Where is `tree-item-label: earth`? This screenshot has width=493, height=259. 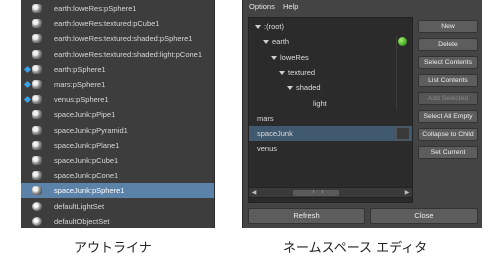
tree-item-label: earth is located at coordinates (281, 42).